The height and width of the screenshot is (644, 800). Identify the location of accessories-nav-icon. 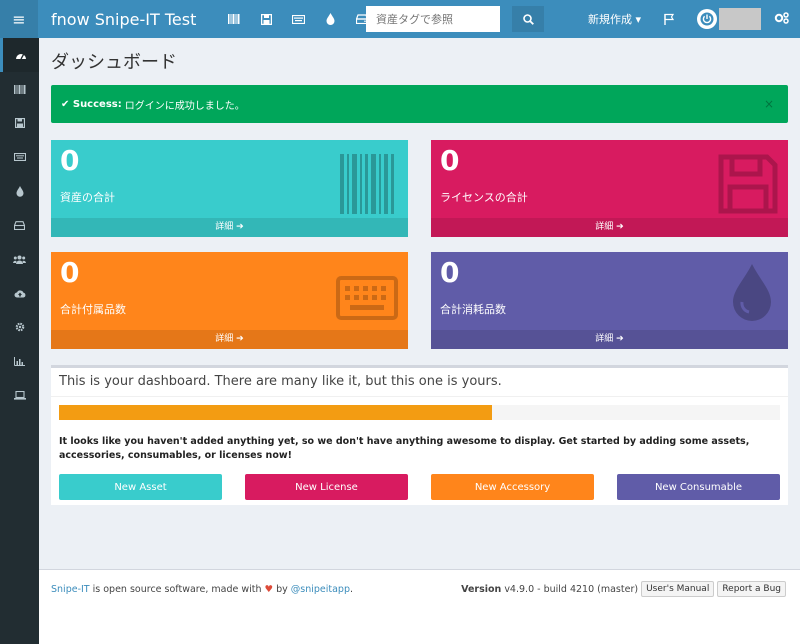
(298, 19).